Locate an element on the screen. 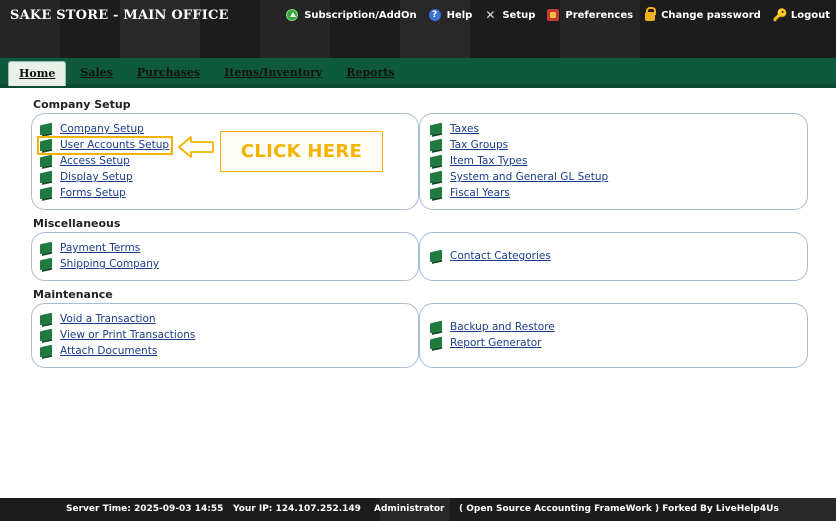 The width and height of the screenshot is (836, 521). tab-reports: Reports is located at coordinates (370, 73).